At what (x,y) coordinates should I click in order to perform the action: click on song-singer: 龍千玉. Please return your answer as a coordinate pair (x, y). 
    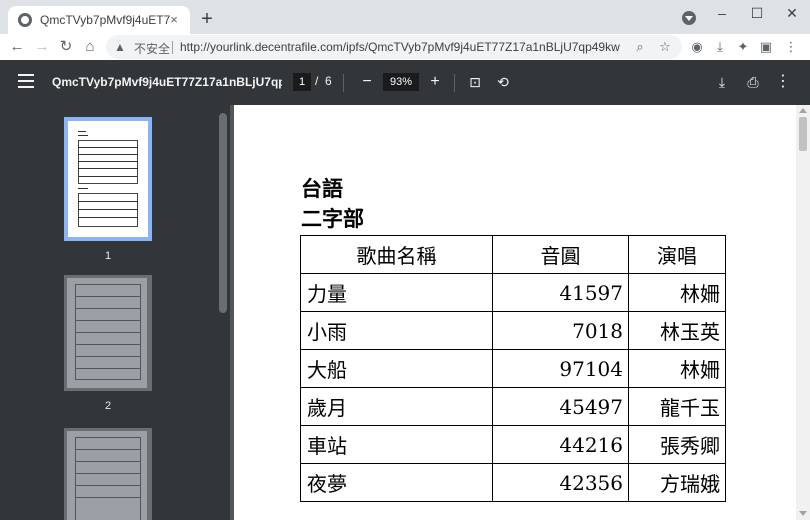
    Looking at the image, I should click on (677, 406).